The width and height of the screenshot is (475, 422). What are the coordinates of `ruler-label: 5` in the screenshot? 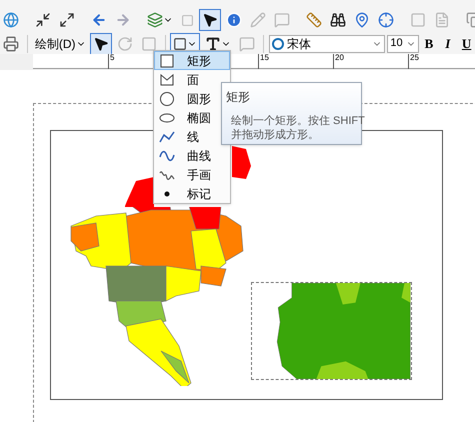 It's located at (112, 58).